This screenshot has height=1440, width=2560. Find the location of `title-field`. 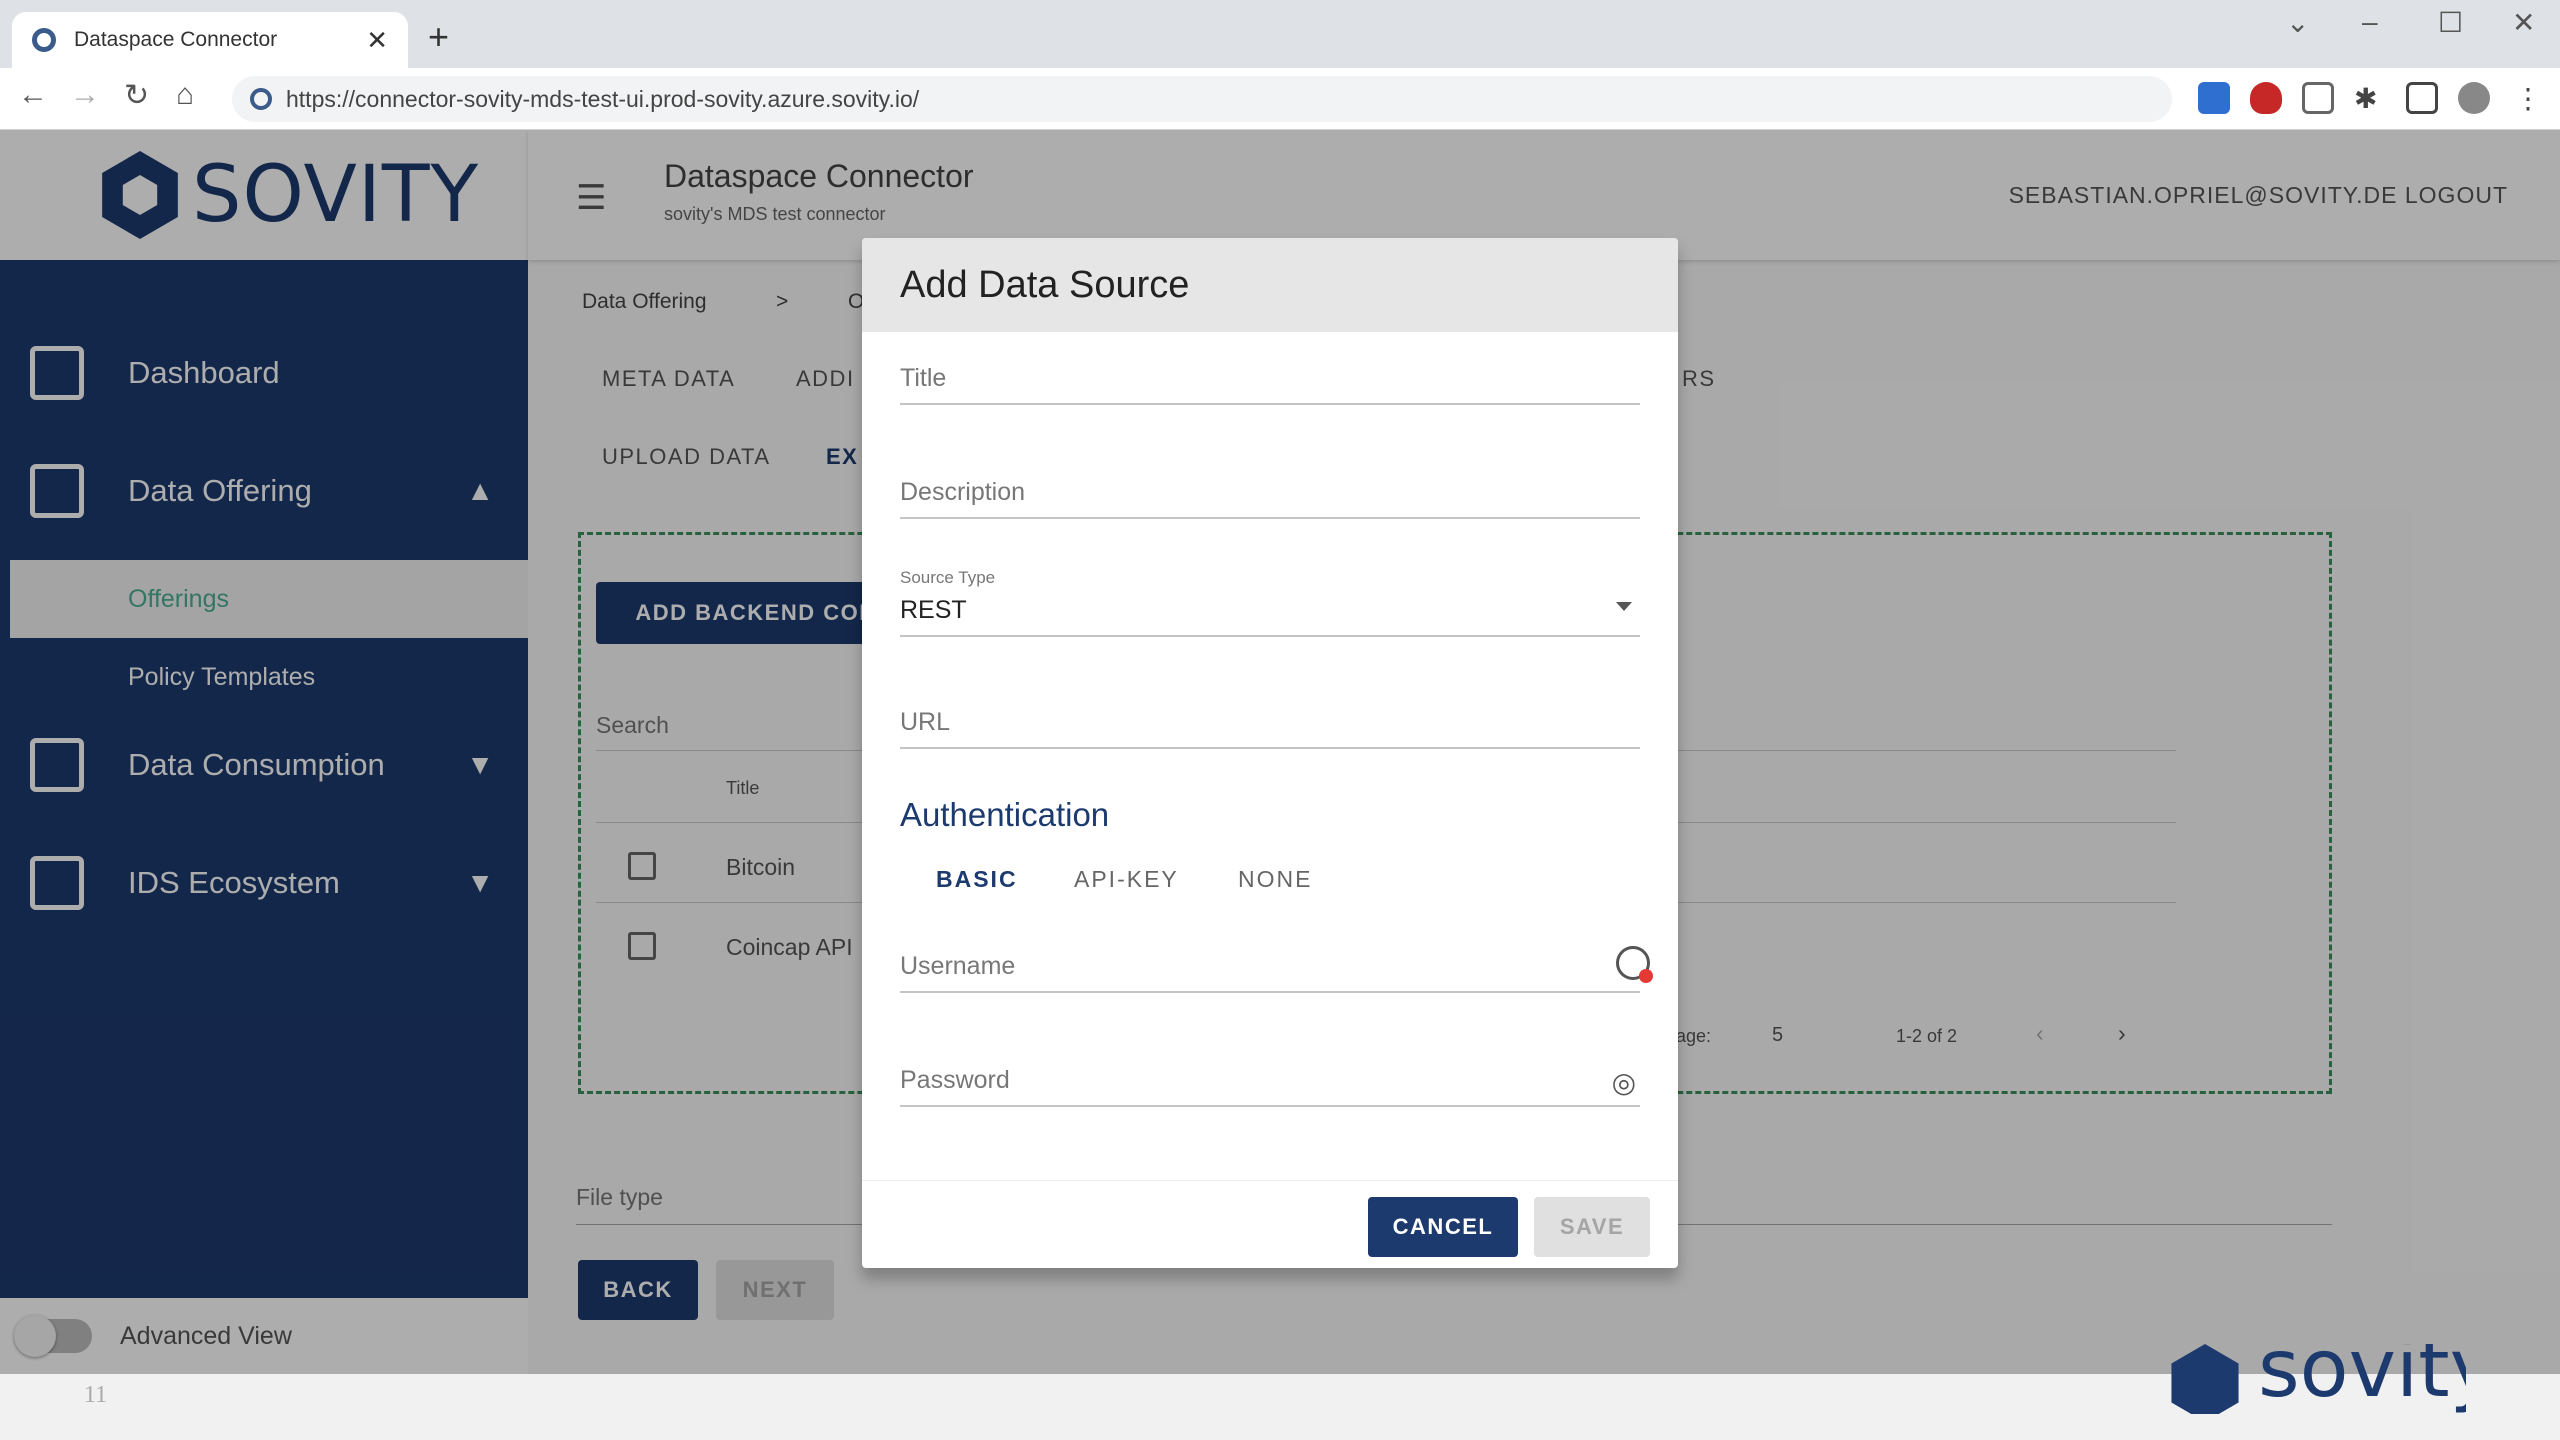

title-field is located at coordinates (1270, 379).